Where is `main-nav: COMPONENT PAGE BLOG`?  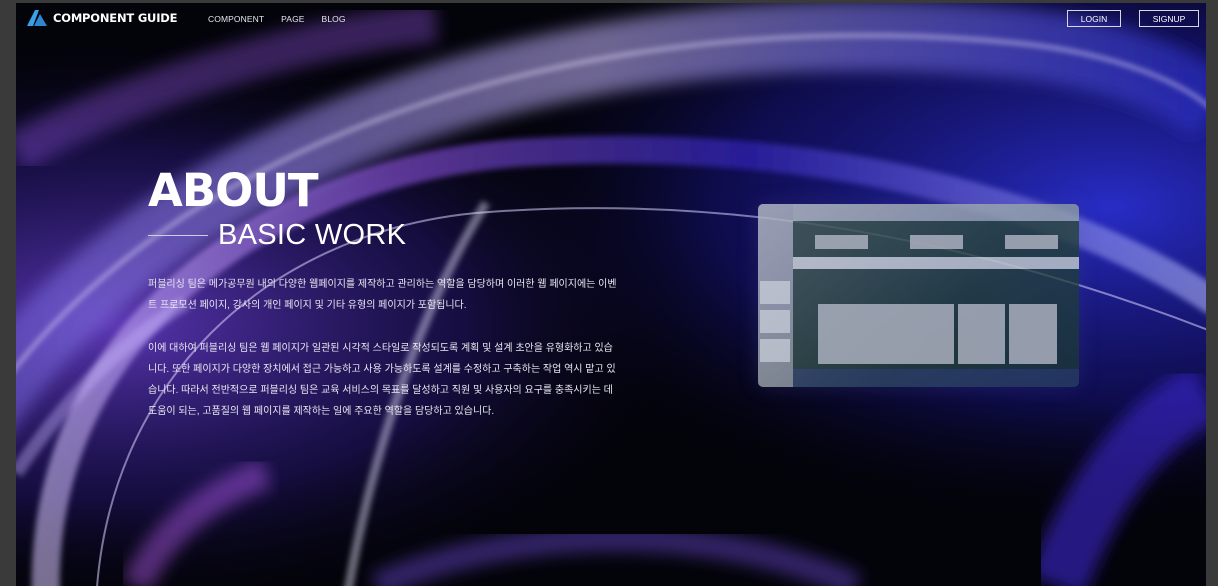
main-nav: COMPONENT PAGE BLOG is located at coordinates (277, 19).